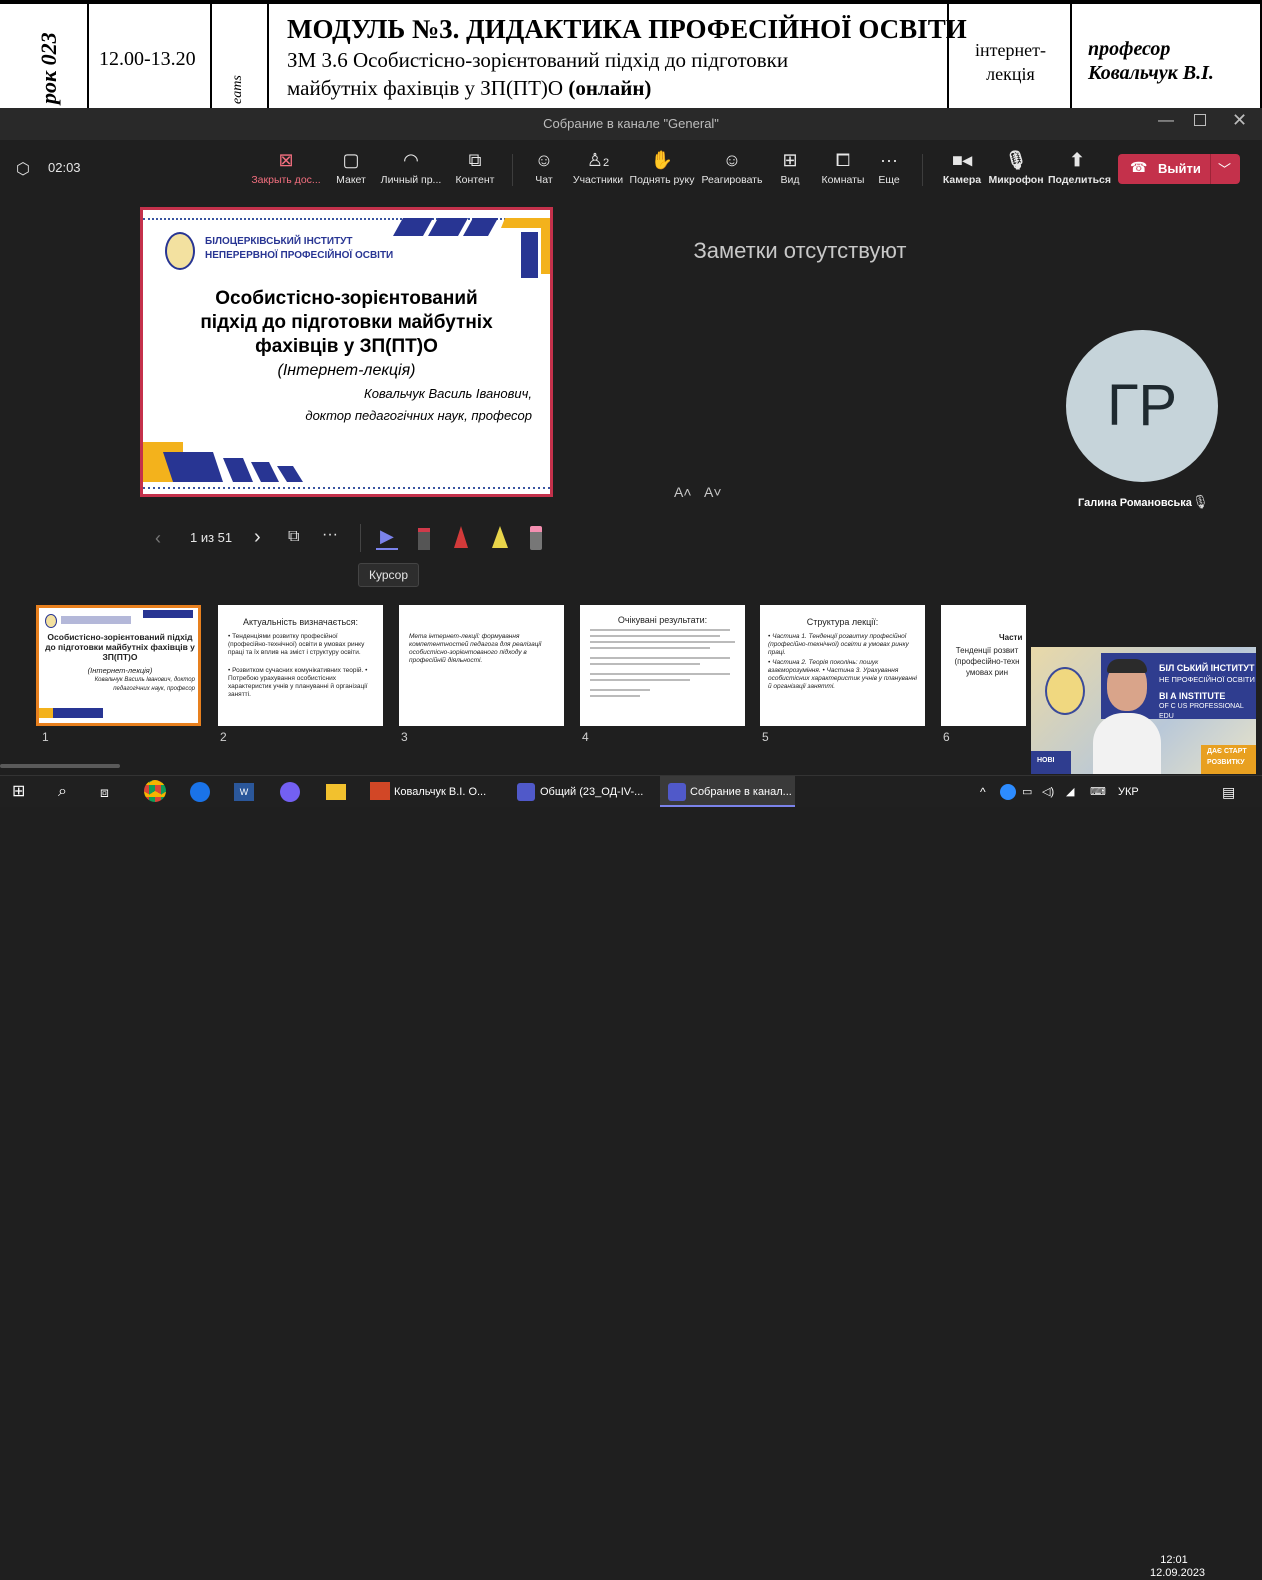  What do you see at coordinates (544, 171) in the screenshot?
I see `chat-button: ☺ Чат` at bounding box center [544, 171].